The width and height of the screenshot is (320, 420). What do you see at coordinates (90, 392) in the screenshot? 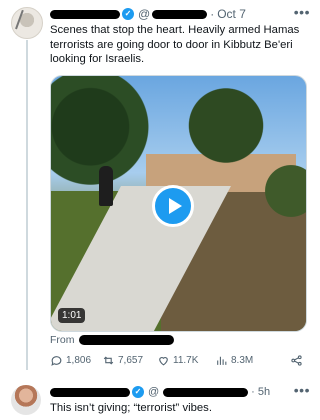
I see `redacted-reply-author-name` at bounding box center [90, 392].